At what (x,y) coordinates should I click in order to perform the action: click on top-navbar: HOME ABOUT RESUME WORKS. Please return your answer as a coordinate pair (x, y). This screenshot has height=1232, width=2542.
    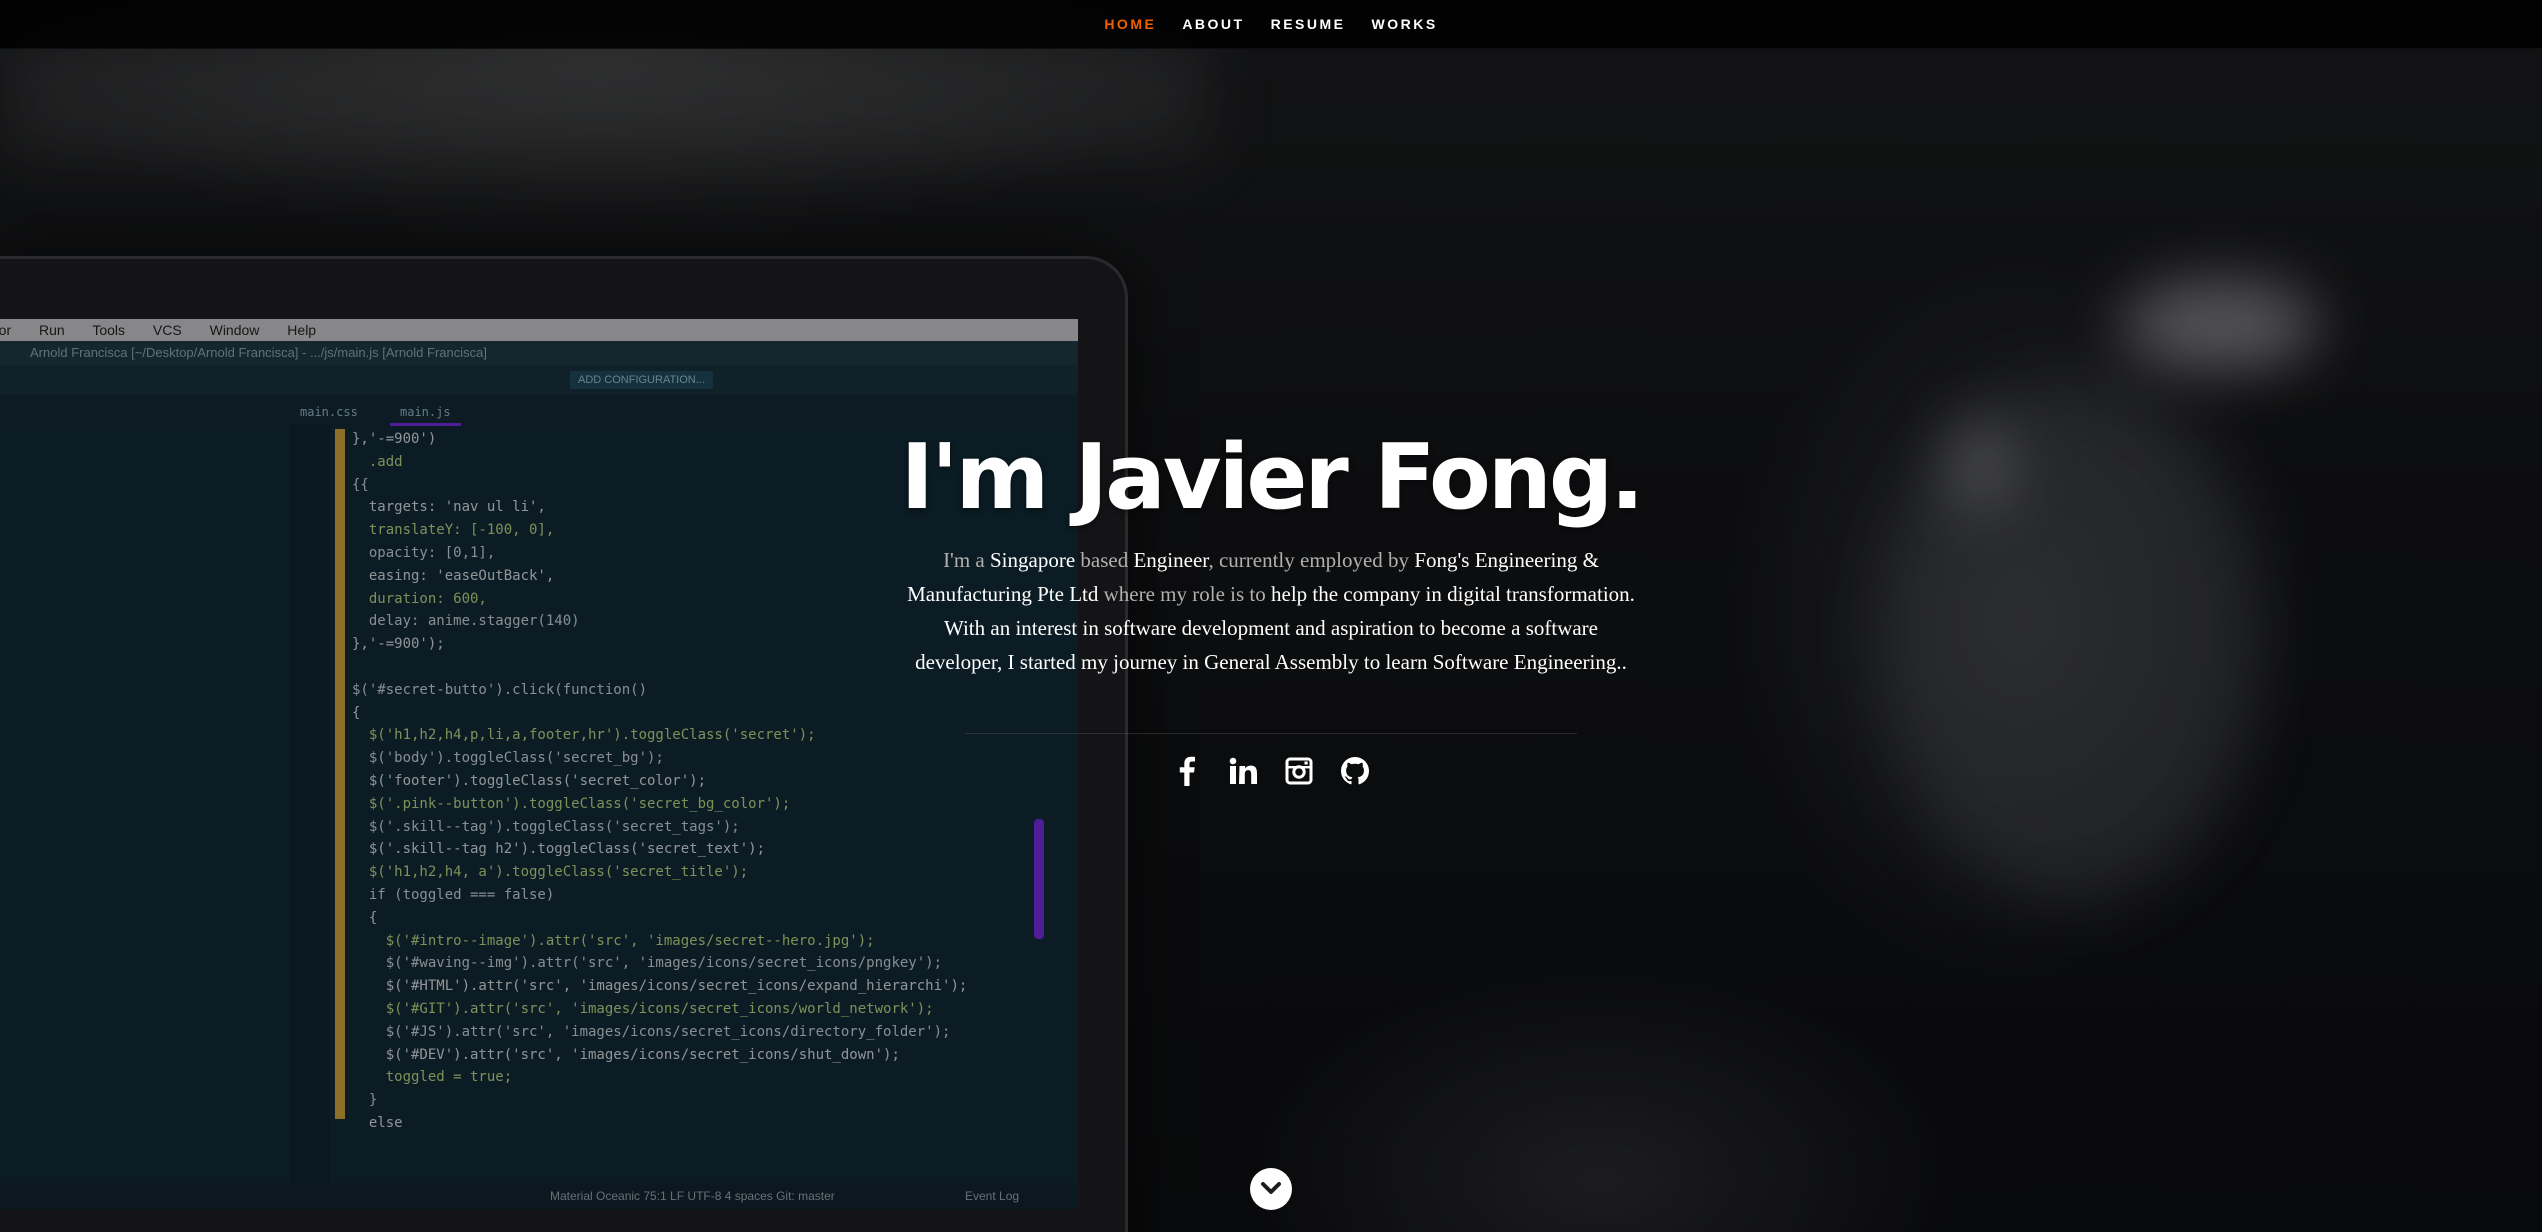
    Looking at the image, I should click on (1271, 24).